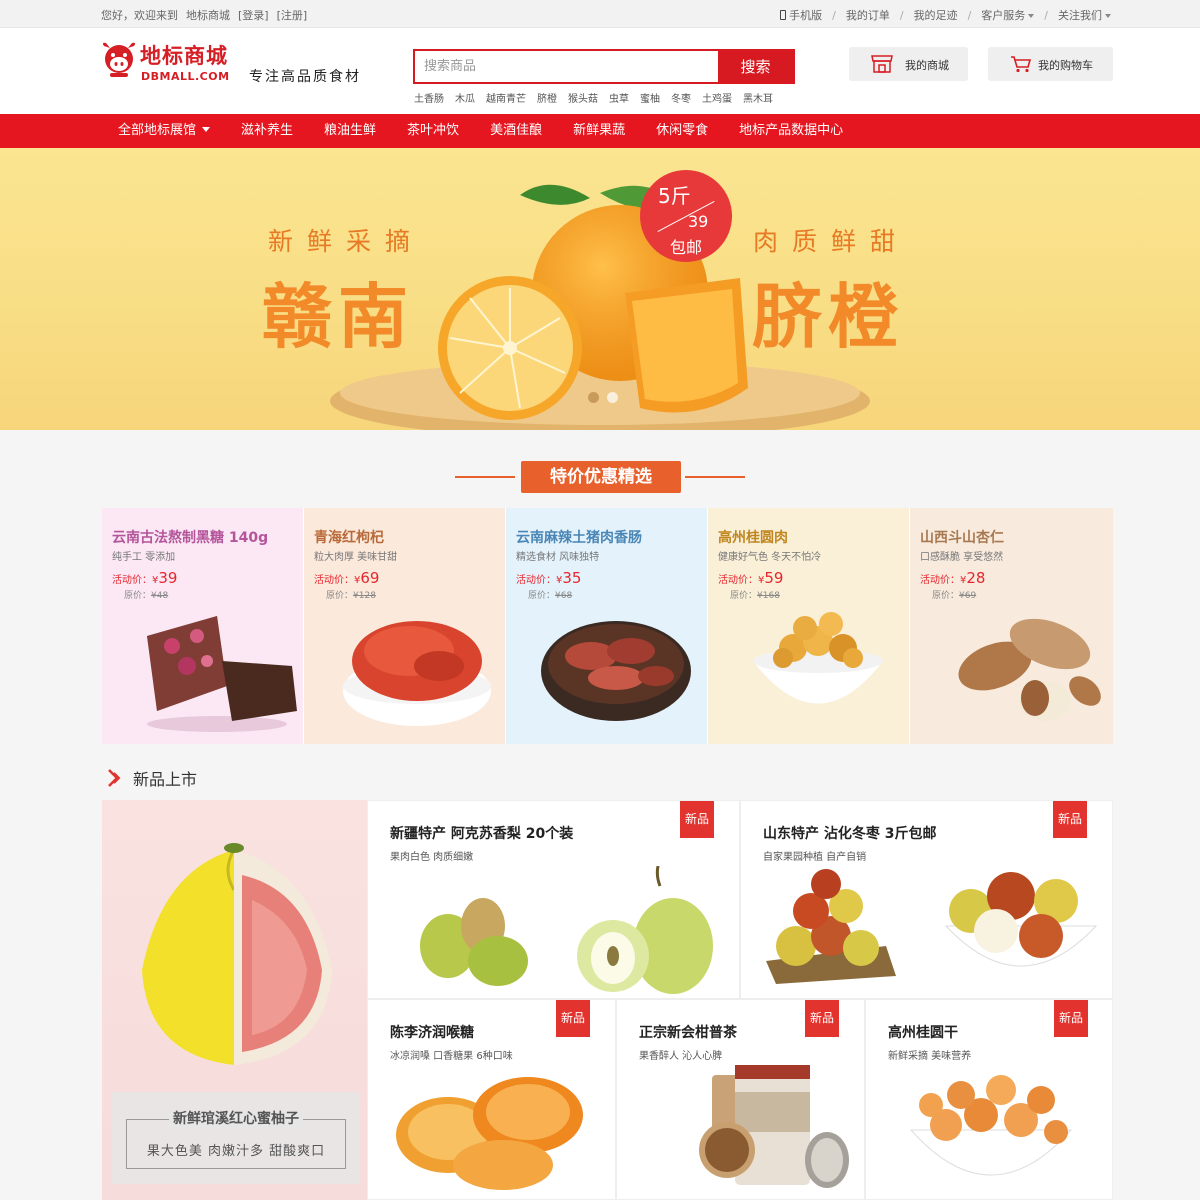 The image size is (1200, 1200). Describe the element at coordinates (465, 97) in the screenshot. I see `hot-word: 木瓜` at that location.